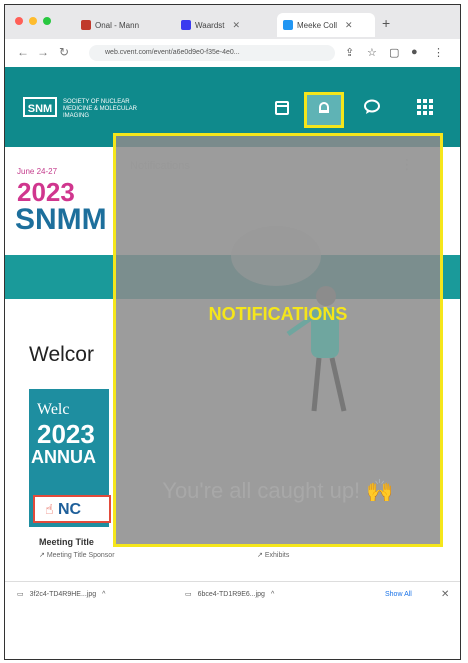  What do you see at coordinates (23, 52) in the screenshot?
I see `back-arrow-icon: ←` at bounding box center [23, 52].